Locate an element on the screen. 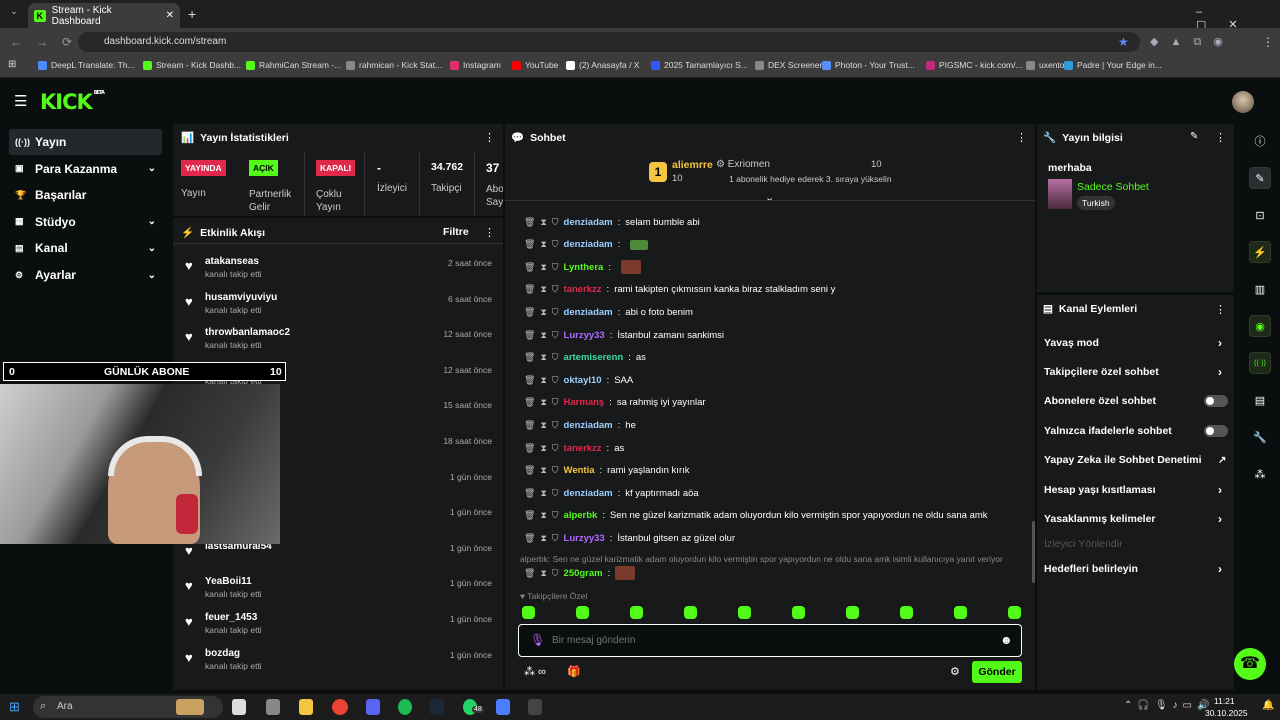 The height and width of the screenshot is (720, 1280). sidebar-item-settings: ⚙ Ayarlar ⌄ is located at coordinates (85, 275).